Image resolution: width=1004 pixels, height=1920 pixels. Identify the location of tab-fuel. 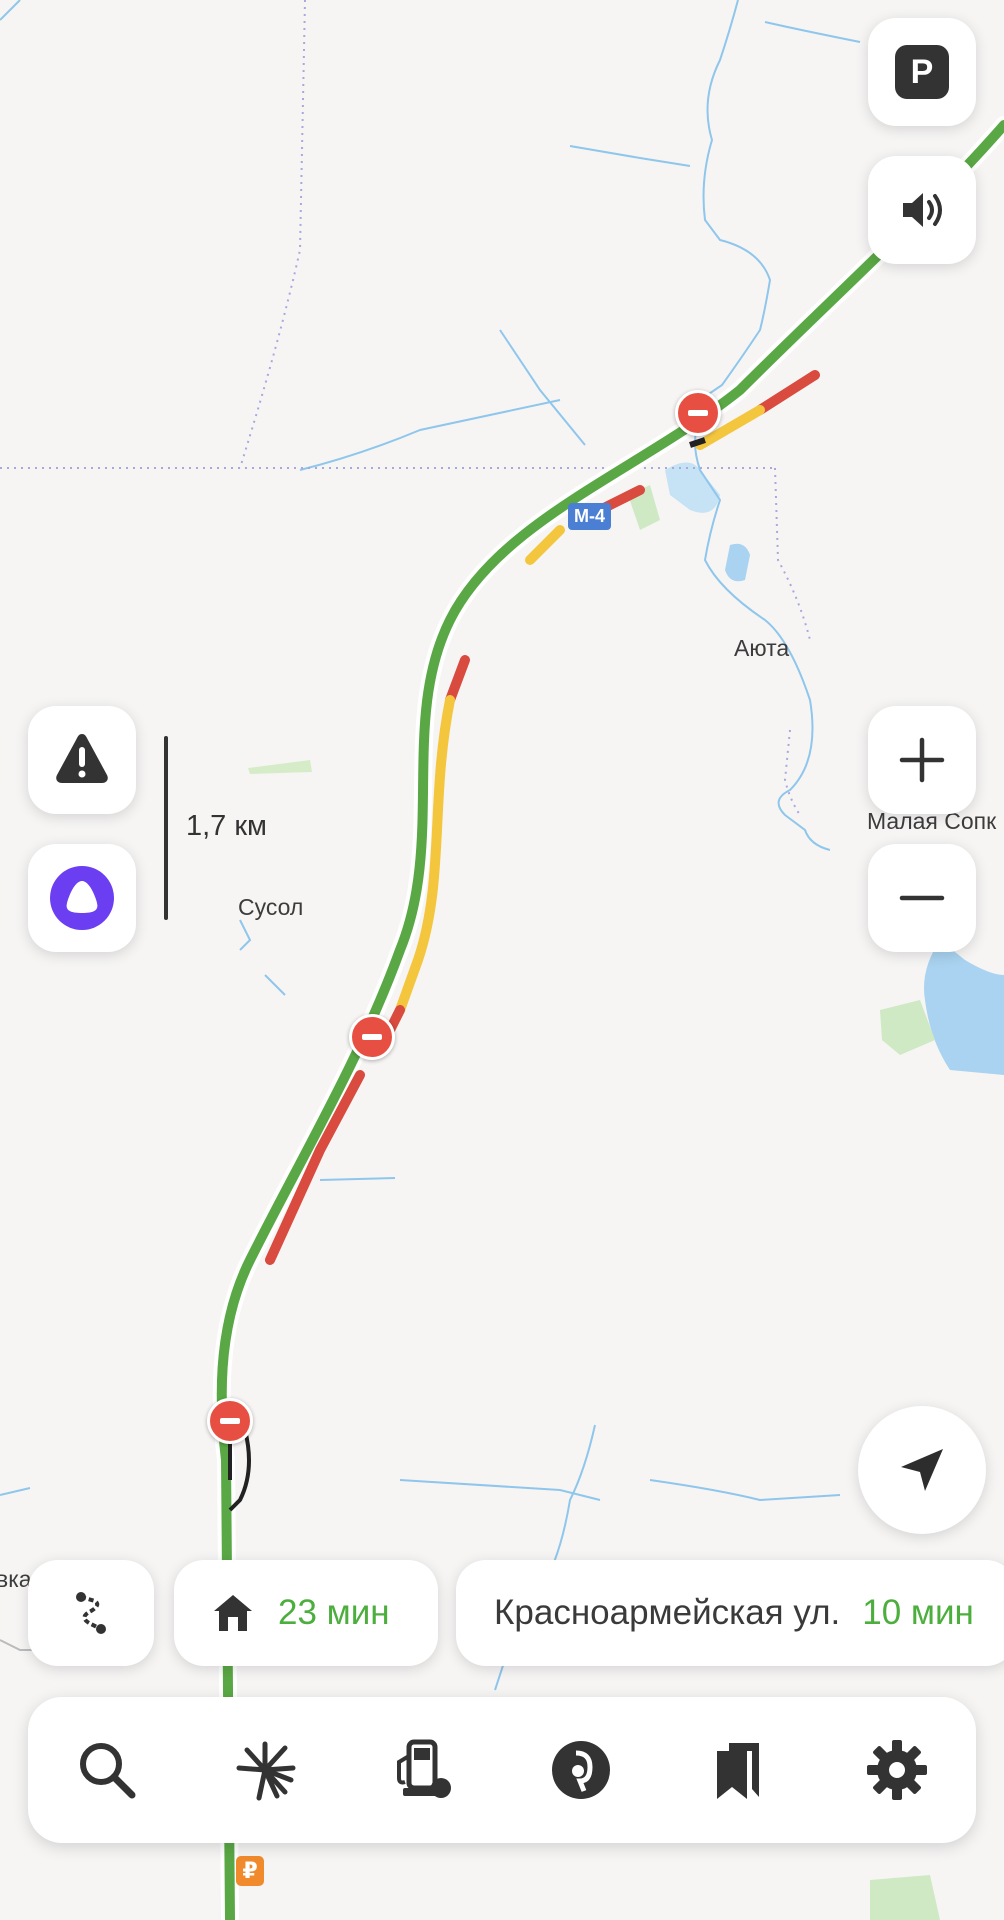
(423, 1770).